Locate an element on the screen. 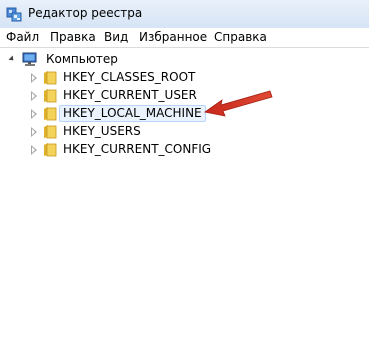 This screenshot has height=351, width=369. tree-node-hkey-current-user: HKEY_CURRENT_USER is located at coordinates (110, 96).